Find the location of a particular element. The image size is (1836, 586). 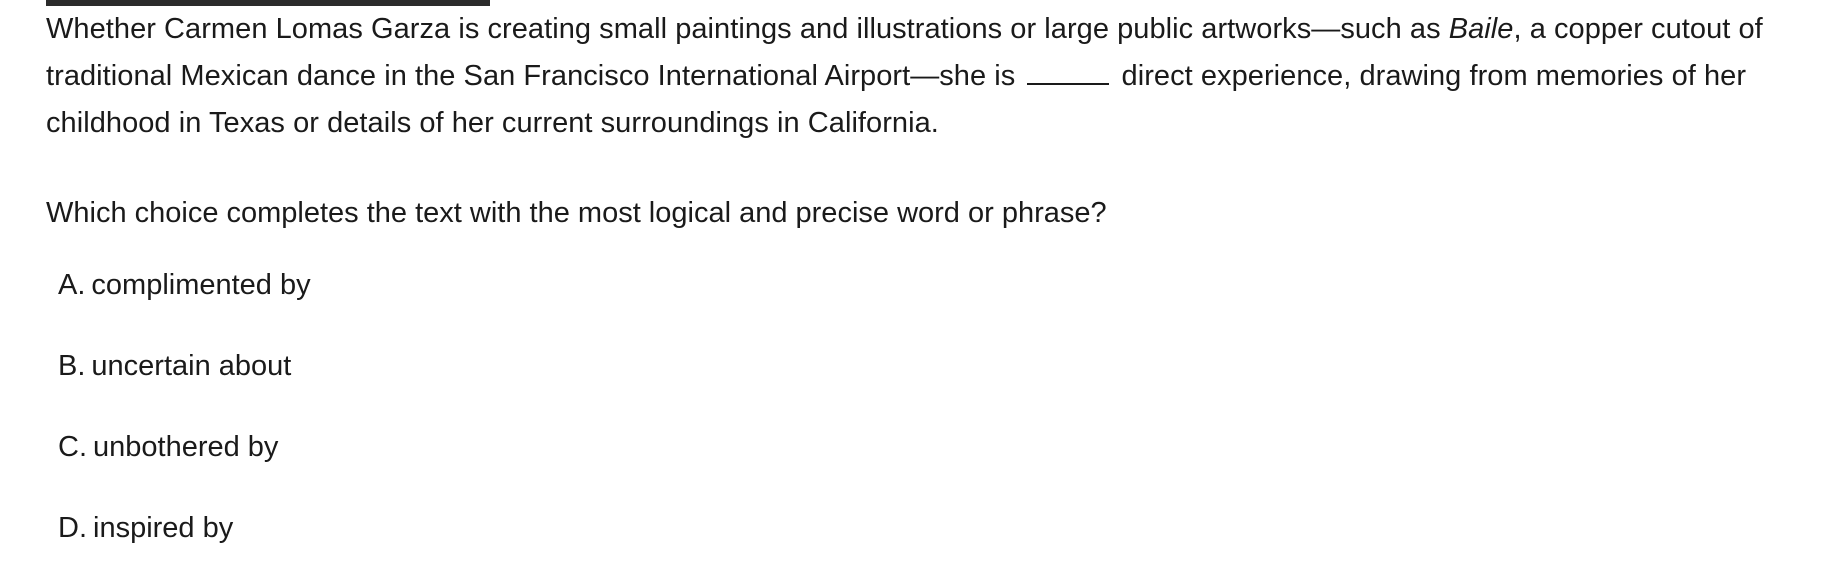

choice-letter: A. is located at coordinates (72, 285).